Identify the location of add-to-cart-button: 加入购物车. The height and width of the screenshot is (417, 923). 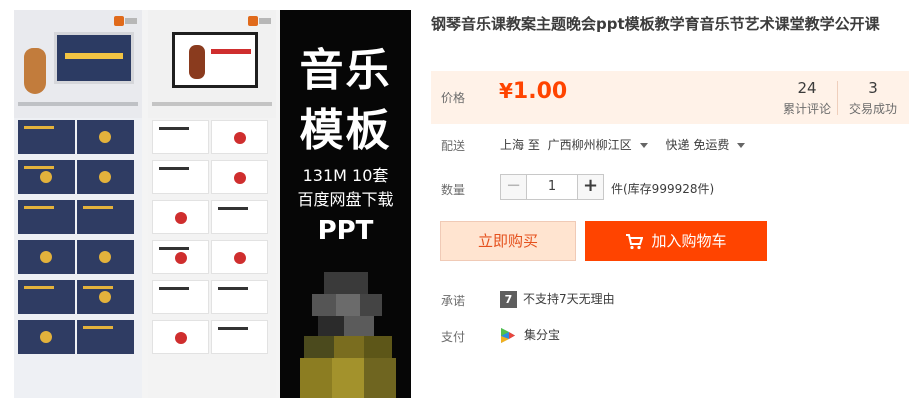
(676, 241).